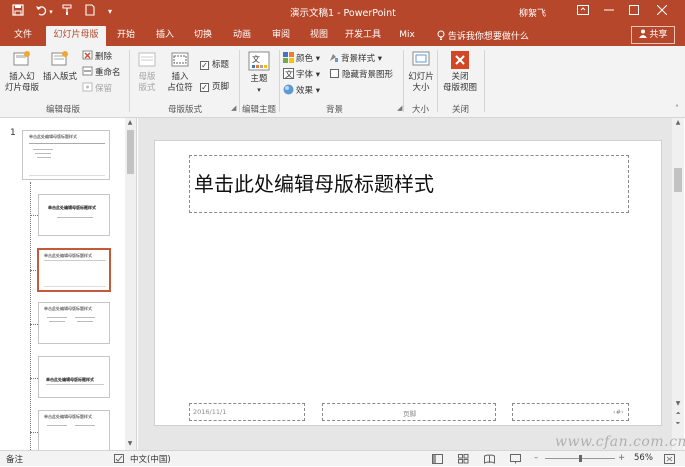 This screenshot has width=685, height=467. I want to click on hide-background-checkbox: 隐藏背景图形, so click(361, 75).